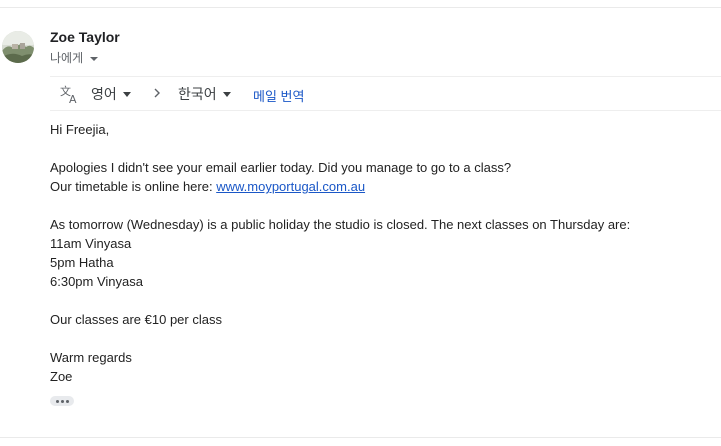 The height and width of the screenshot is (446, 721). What do you see at coordinates (96, 281) in the screenshot?
I see `class-item: 6:30pm Vinyasa` at bounding box center [96, 281].